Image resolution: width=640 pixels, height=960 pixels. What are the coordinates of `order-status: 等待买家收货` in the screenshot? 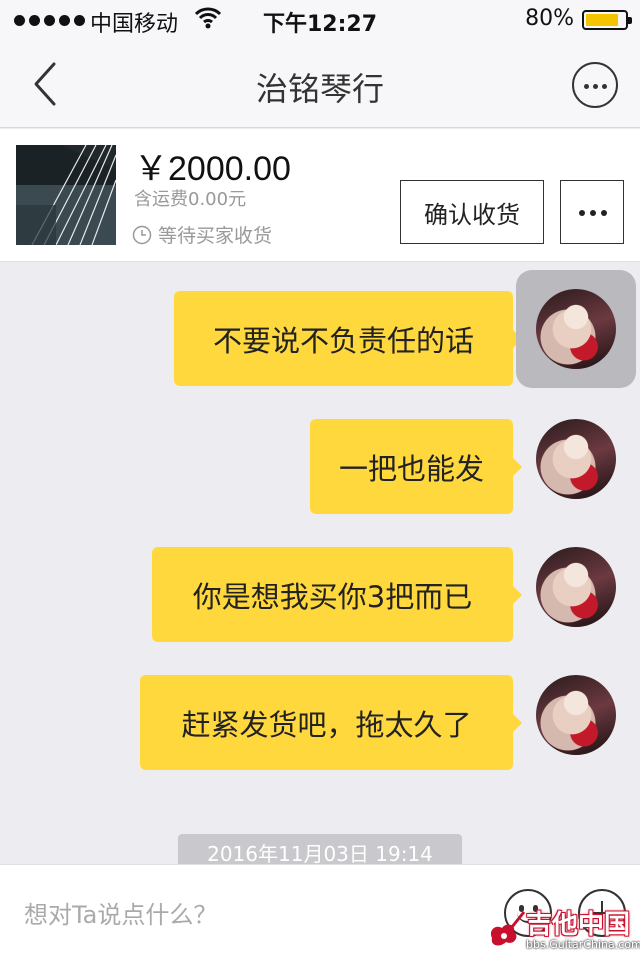 It's located at (202, 234).